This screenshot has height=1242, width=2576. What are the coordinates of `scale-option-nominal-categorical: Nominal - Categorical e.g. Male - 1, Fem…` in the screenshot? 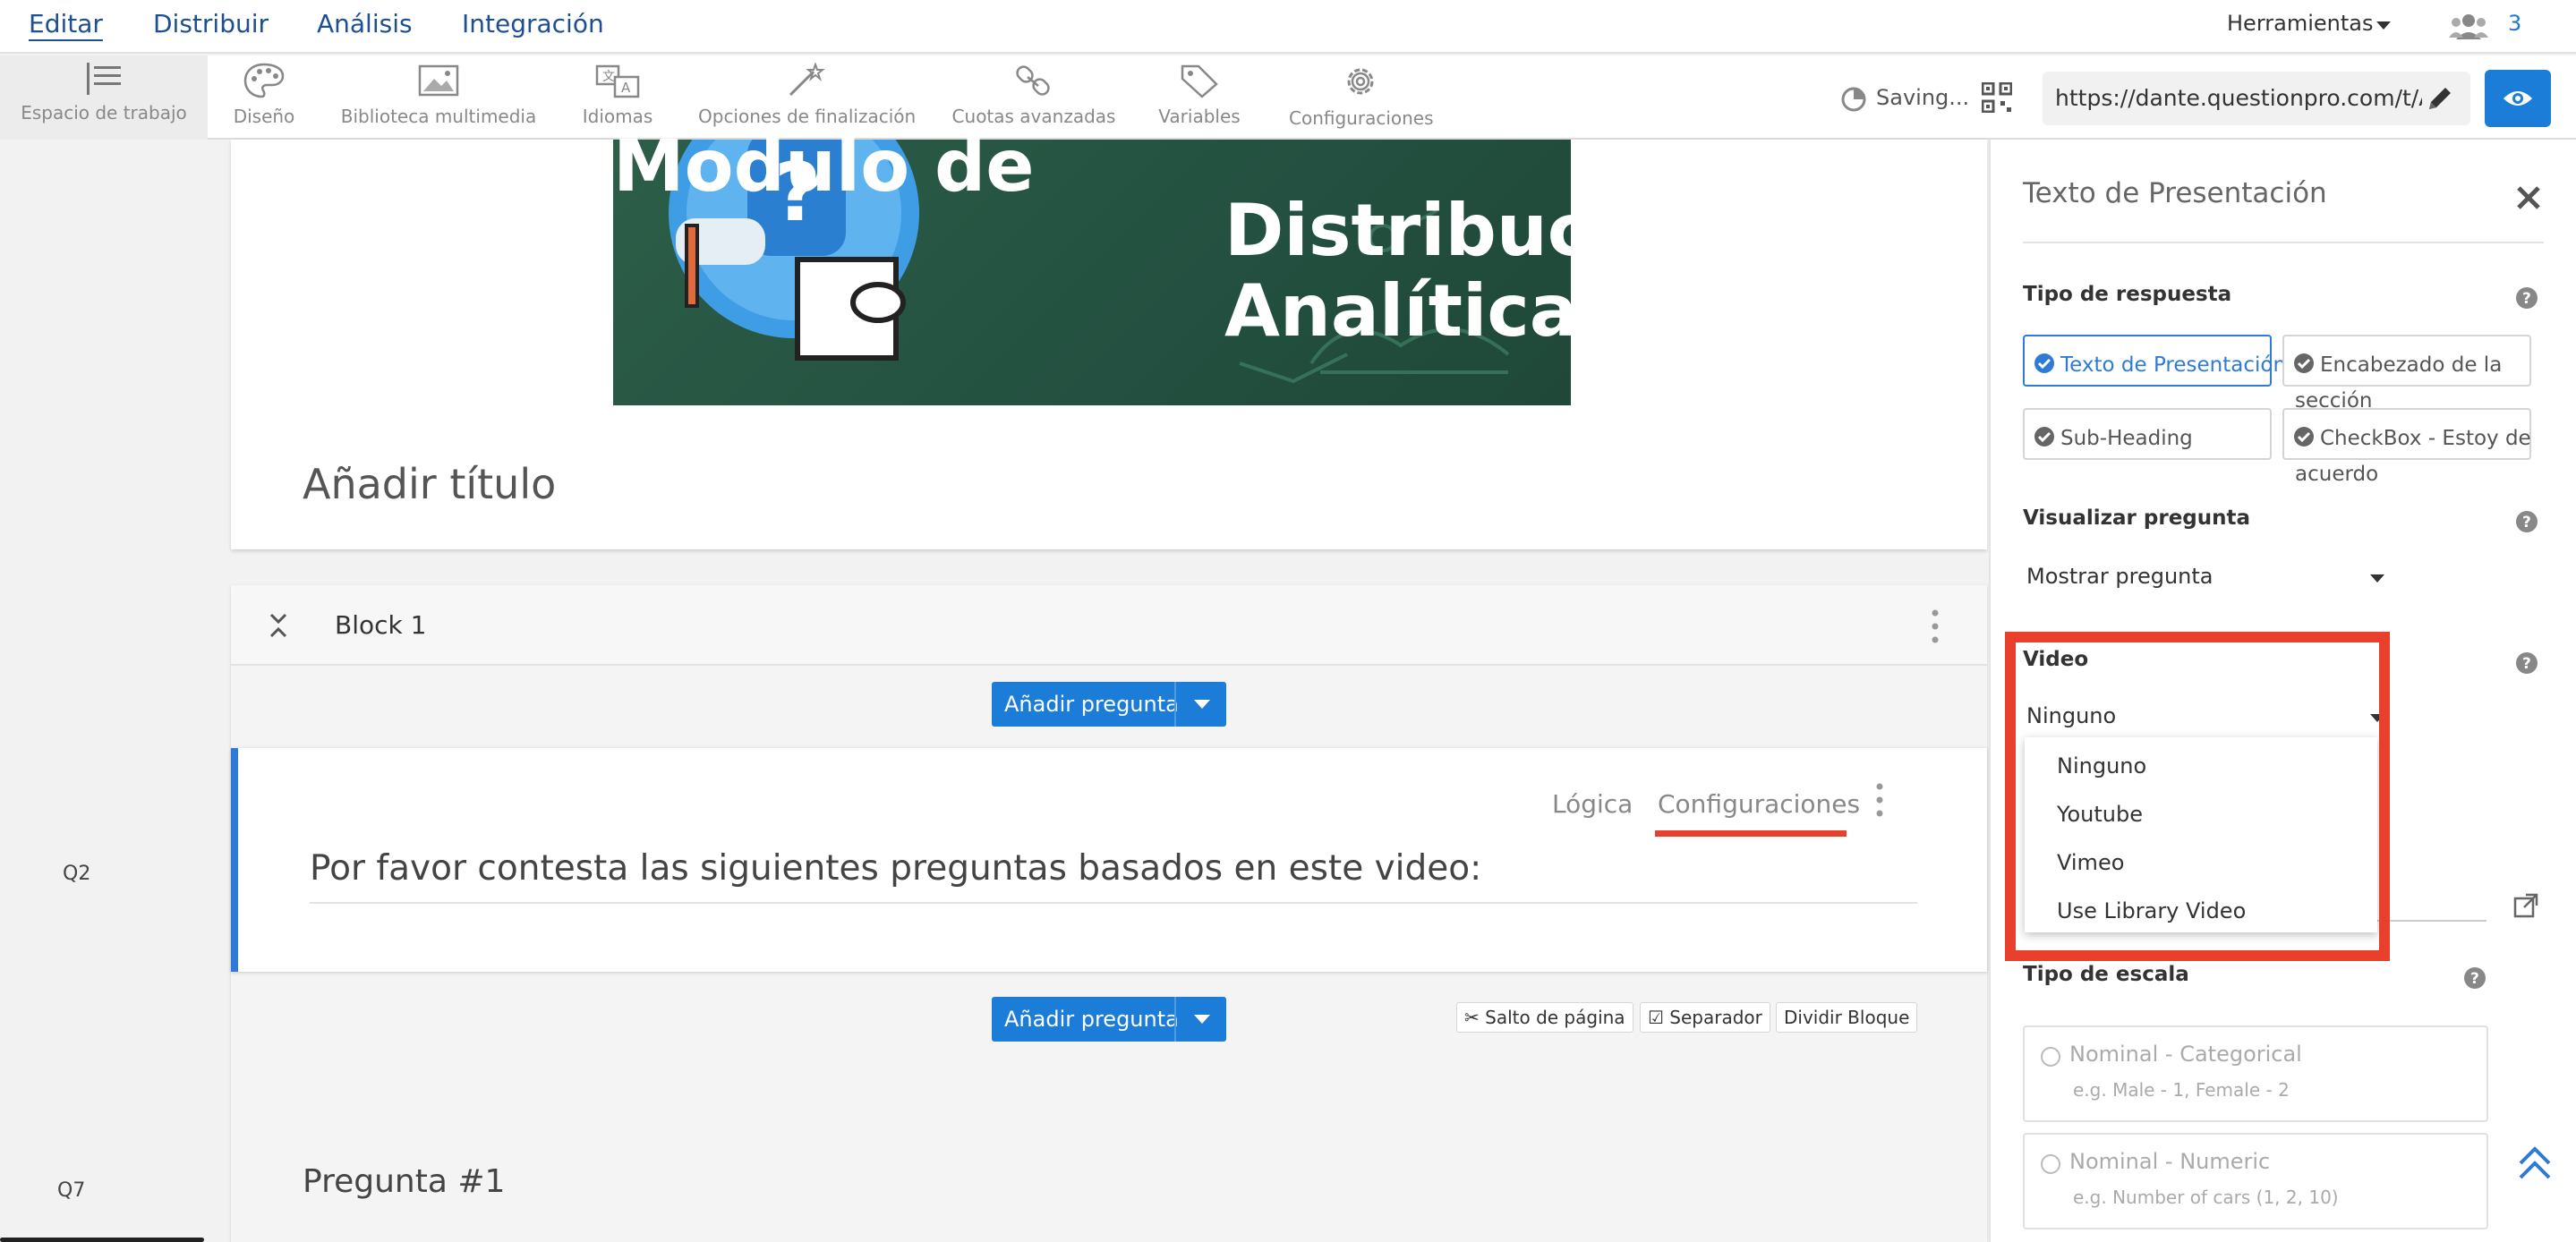 It's located at (2255, 1074).